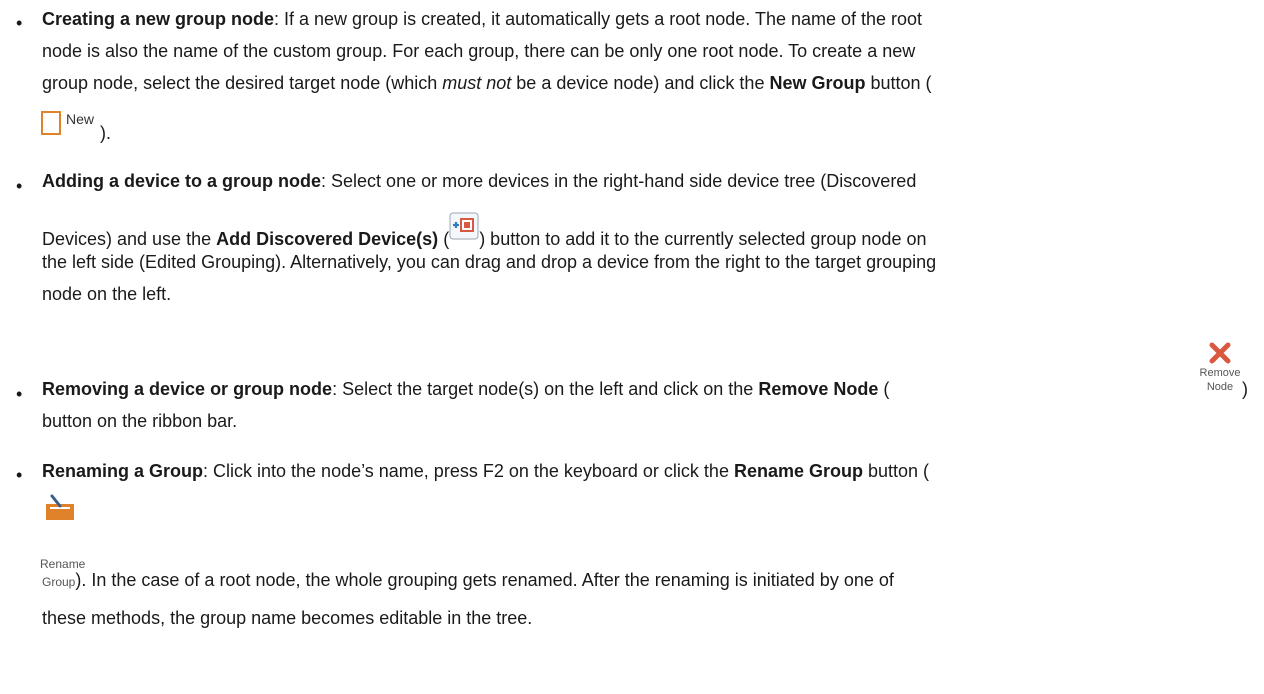  Describe the element at coordinates (59, 582) in the screenshot. I see `rename-group-icon-label: Group` at that location.